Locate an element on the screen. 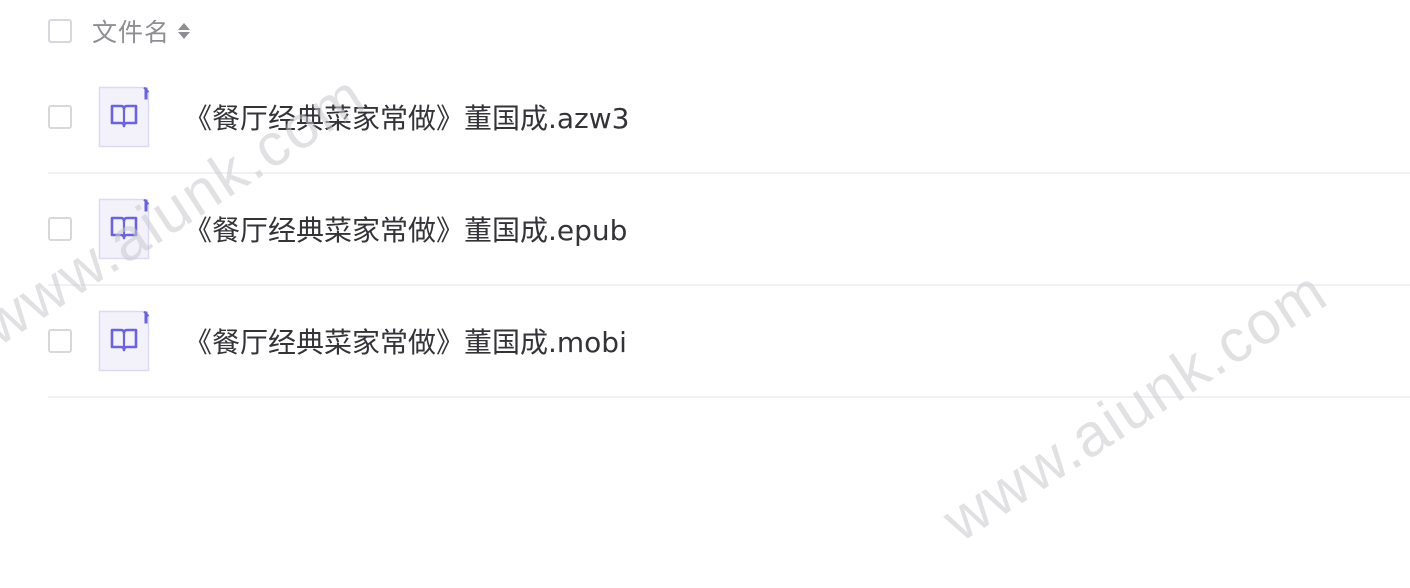 This screenshot has width=1410, height=588. sort-up-icon is located at coordinates (184, 26).